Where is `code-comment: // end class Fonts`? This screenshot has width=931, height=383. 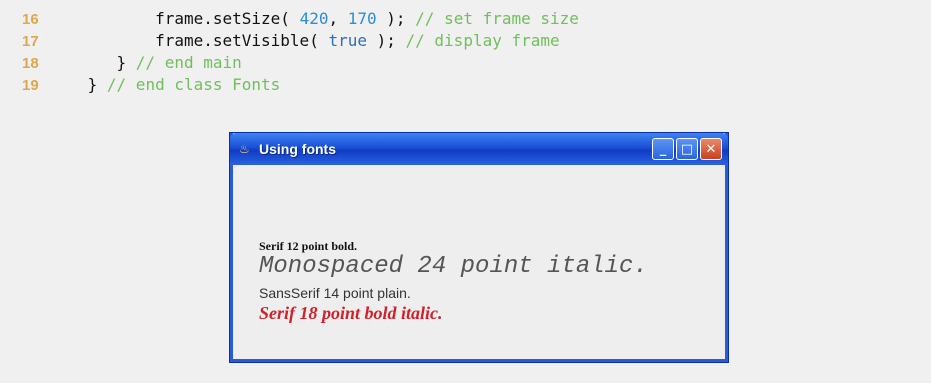 code-comment: // end class Fonts is located at coordinates (193, 84).